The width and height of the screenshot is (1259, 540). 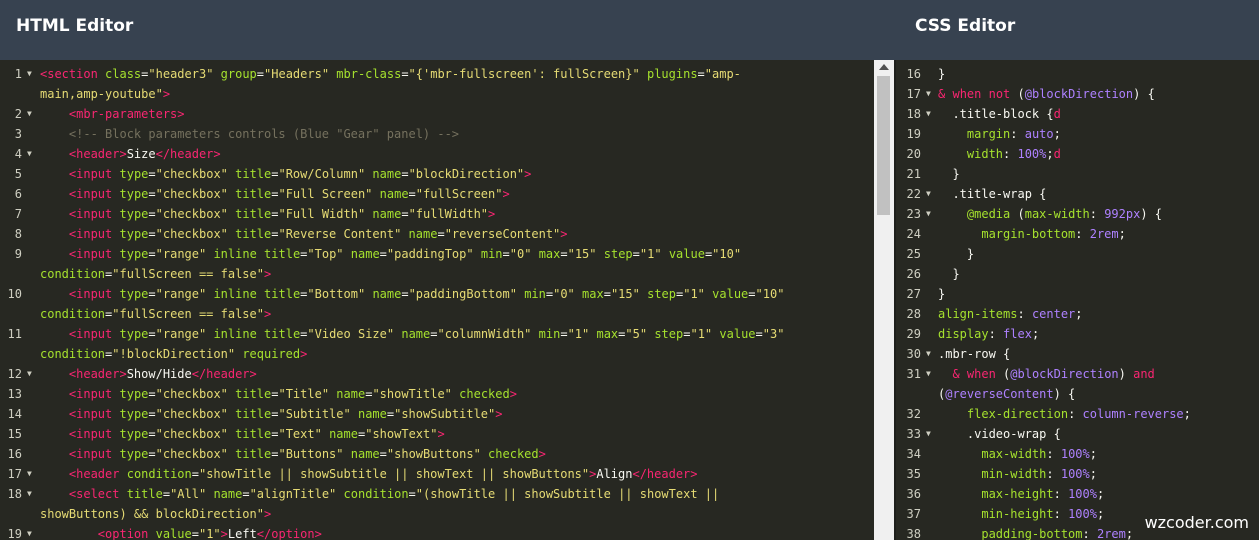 I want to click on editor-toolbar: HTML Editor CSS Editor, so click(x=629, y=30).